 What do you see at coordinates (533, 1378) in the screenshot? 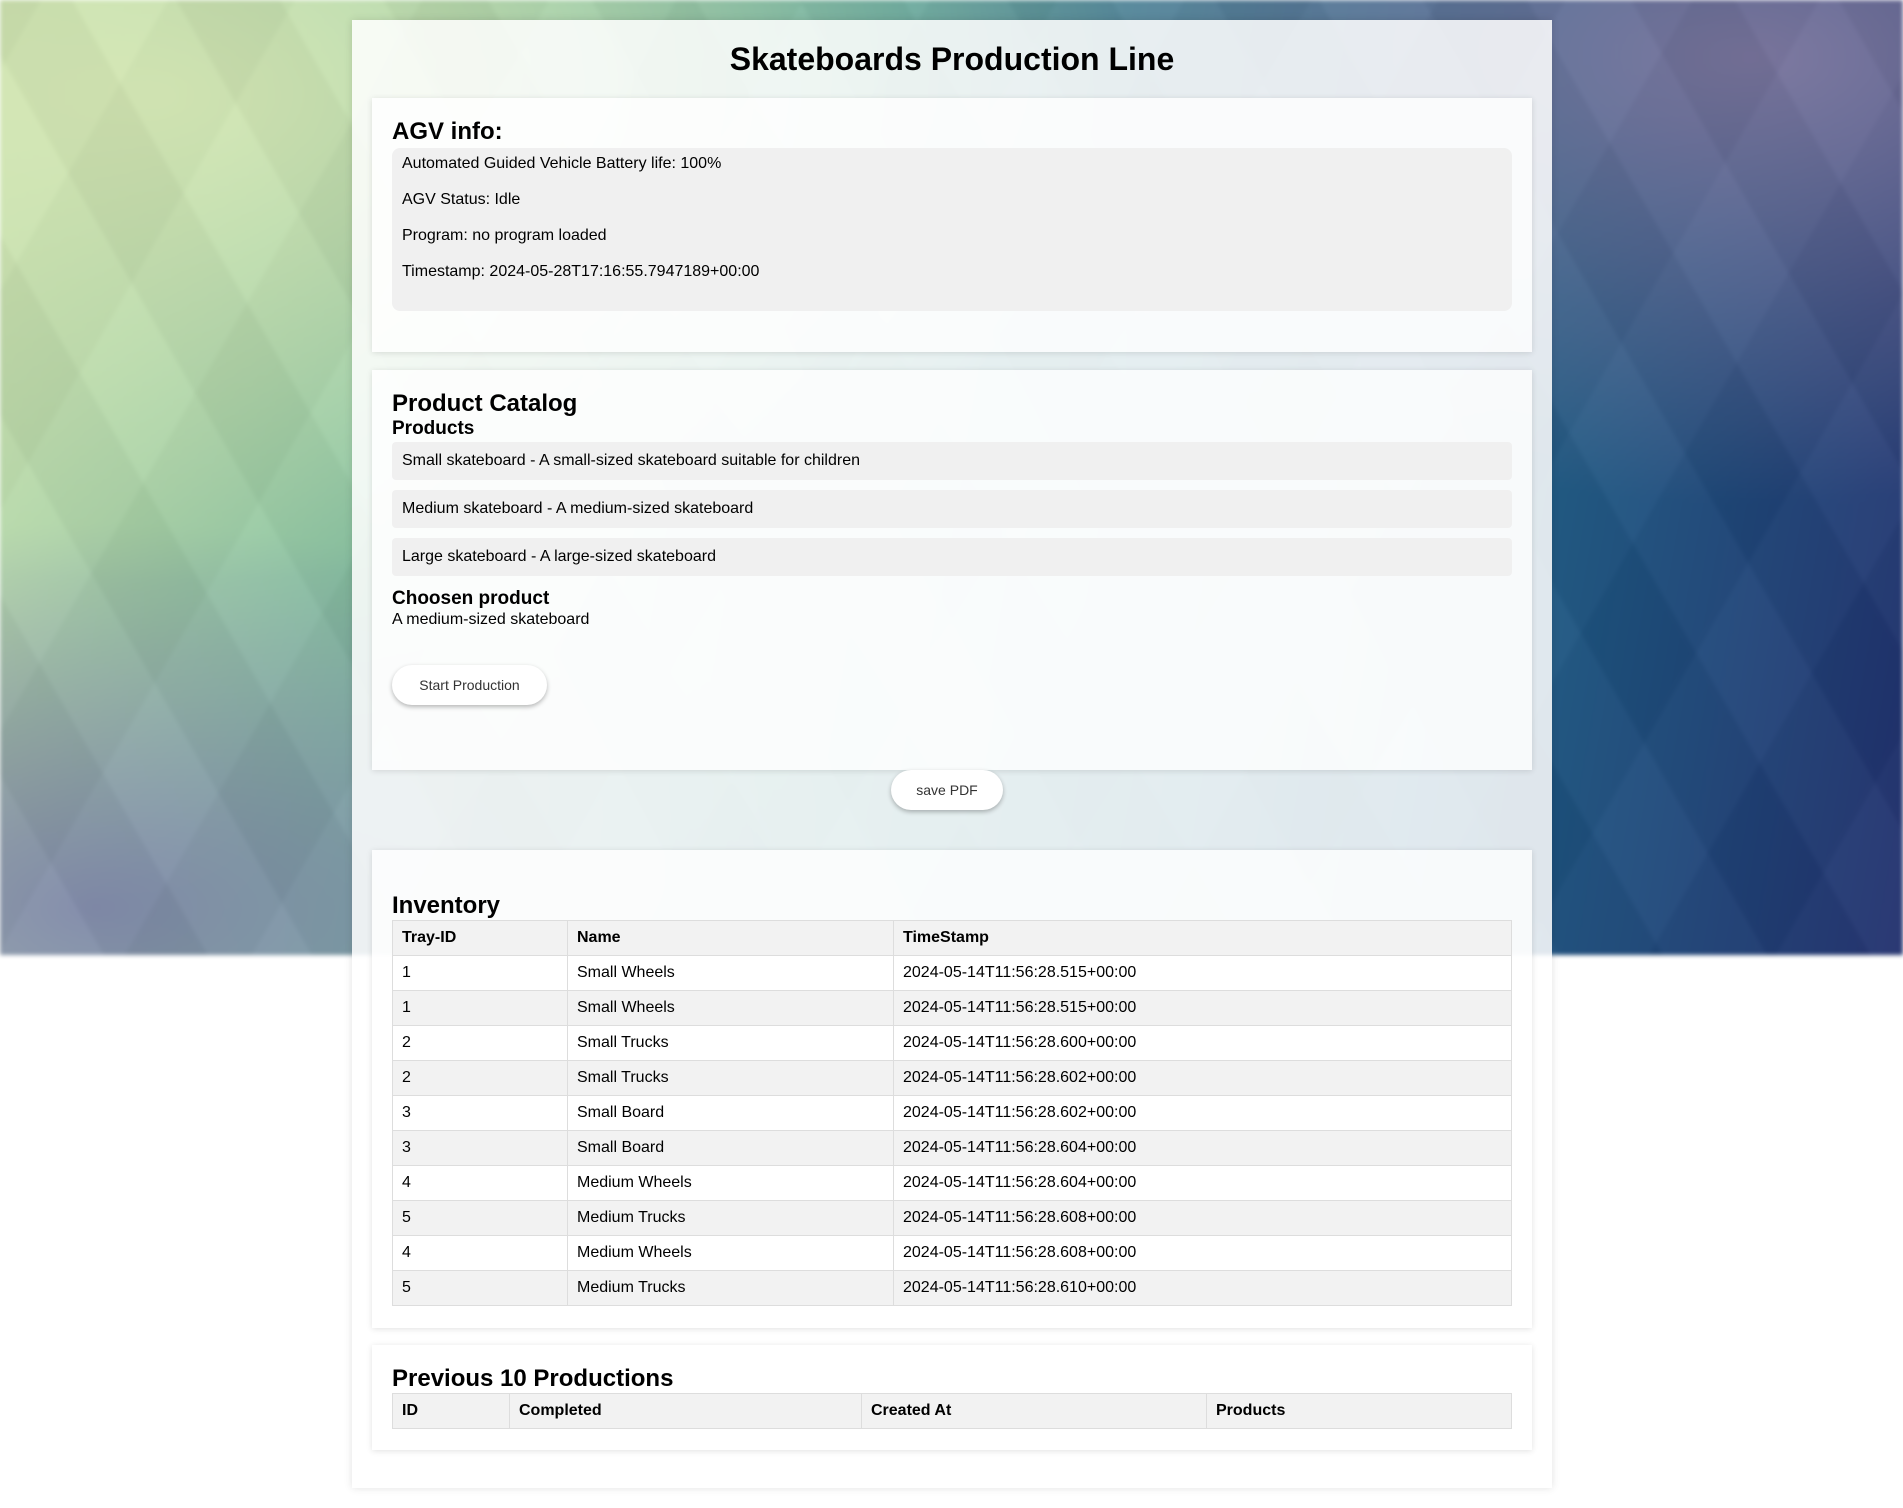
I see `previous-productions-heading: Previous 10 Productions` at bounding box center [533, 1378].